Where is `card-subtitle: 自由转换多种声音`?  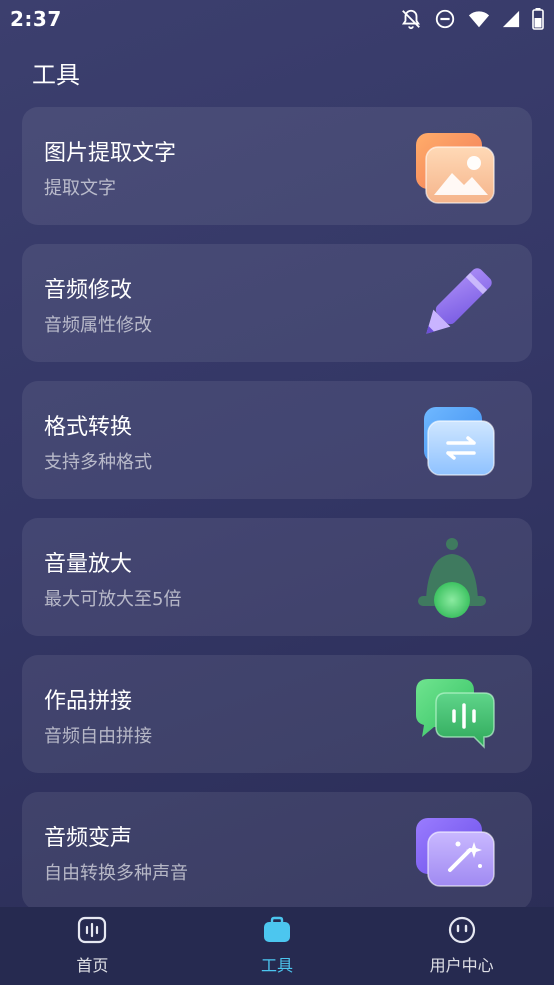
card-subtitle: 自由转换多种声音 is located at coordinates (116, 873).